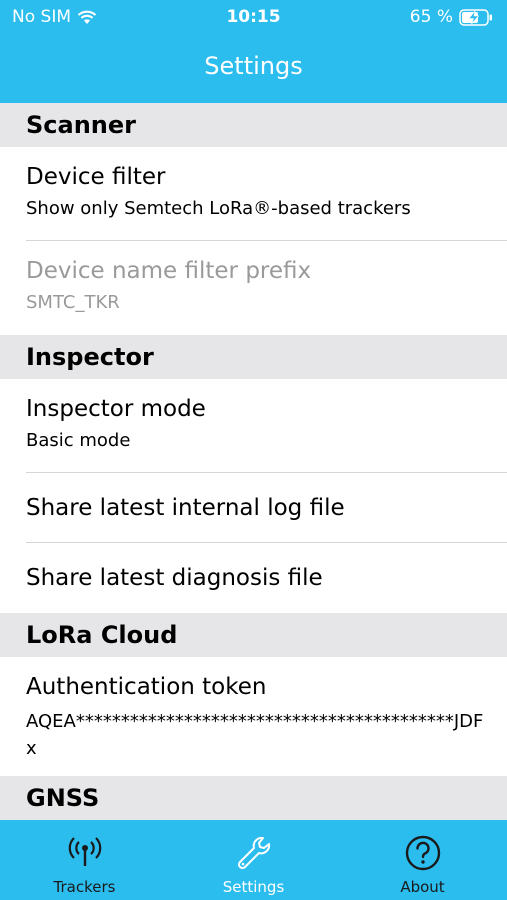 This screenshot has height=900, width=507. Describe the element at coordinates (146, 687) in the screenshot. I see `auth-token-title: Authentication token` at that location.